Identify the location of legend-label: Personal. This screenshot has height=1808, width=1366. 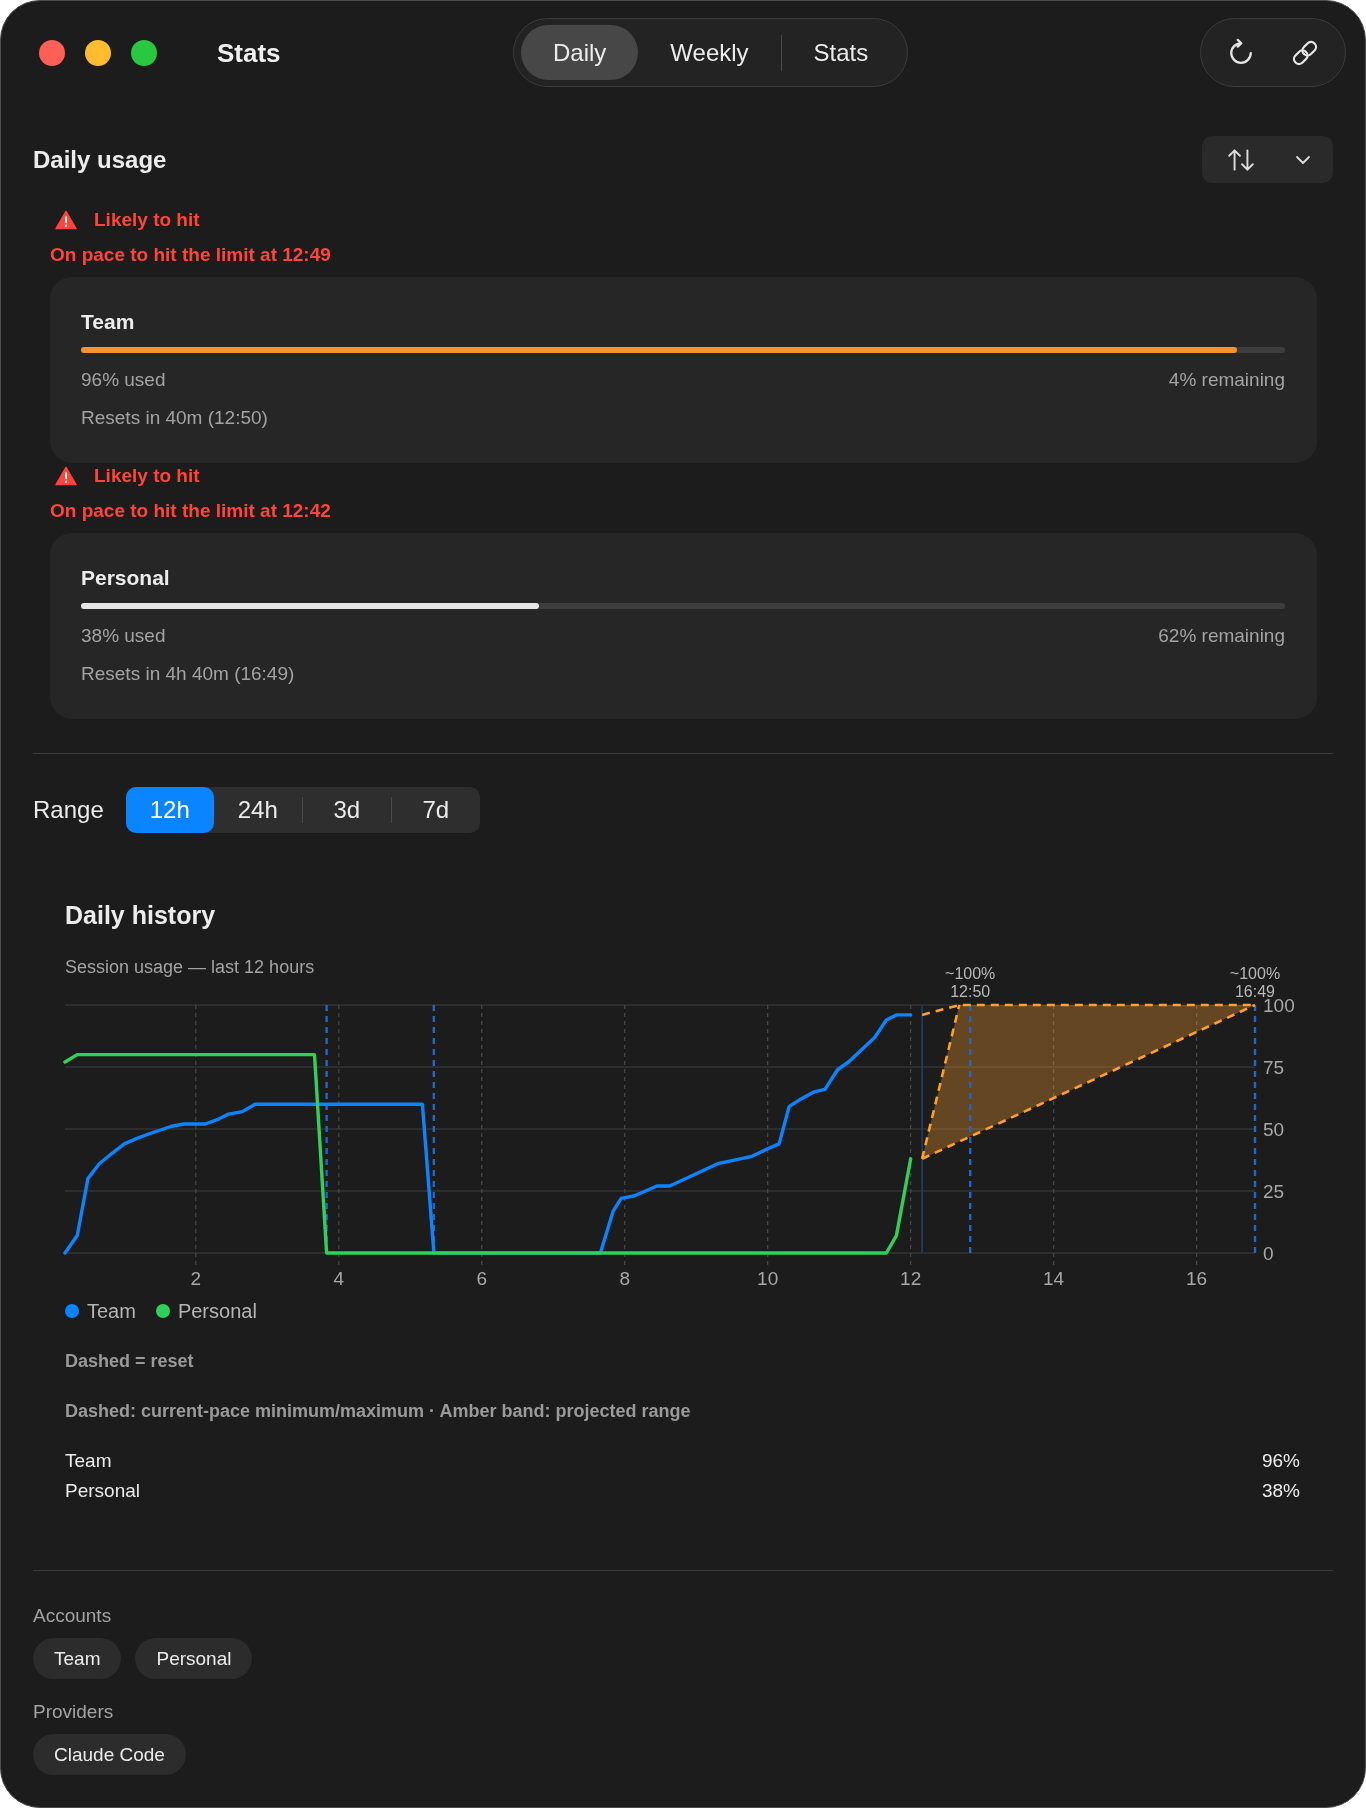
(217, 1311).